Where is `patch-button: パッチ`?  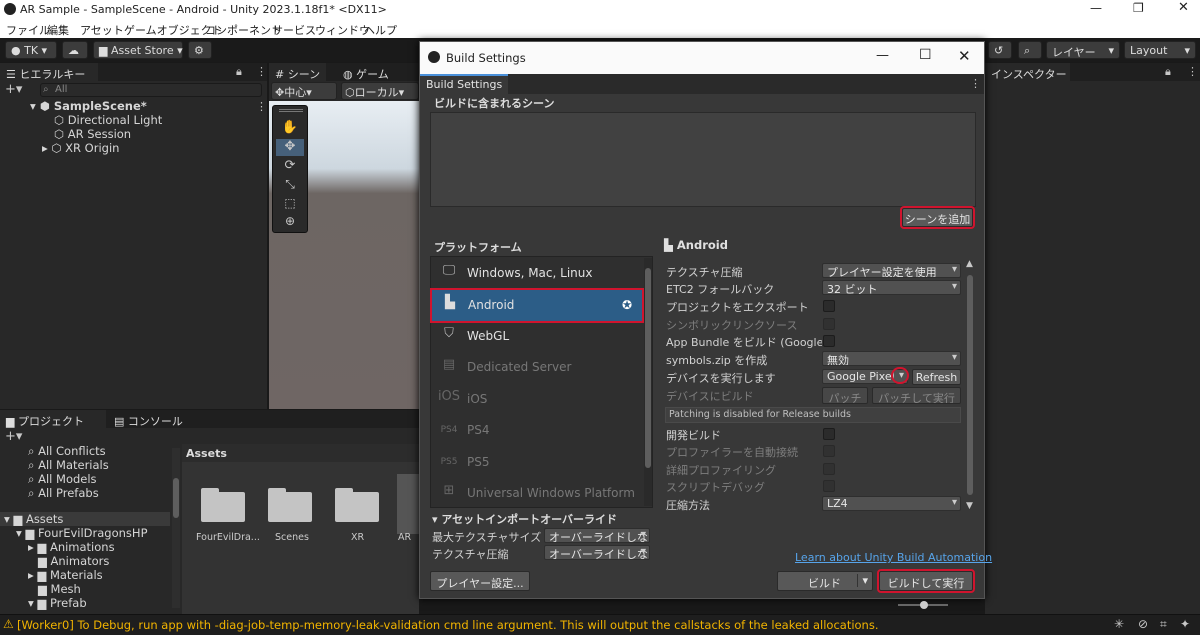
patch-button: パッチ is located at coordinates (845, 395).